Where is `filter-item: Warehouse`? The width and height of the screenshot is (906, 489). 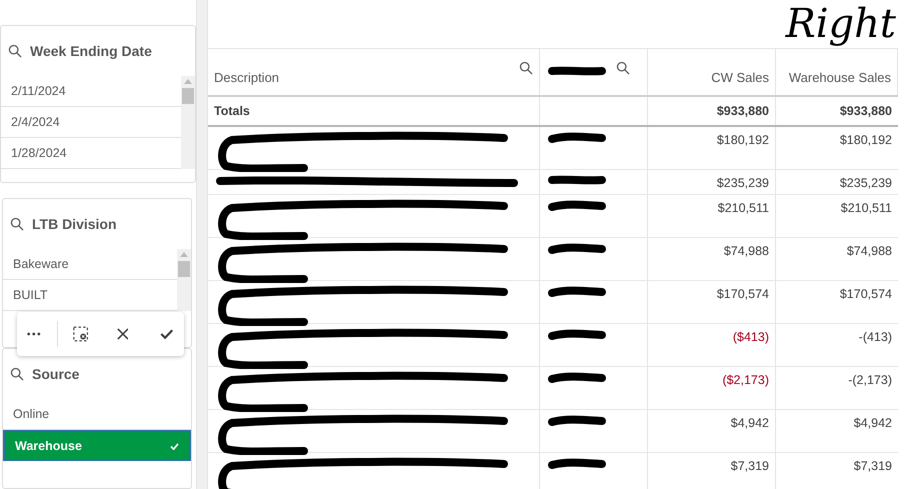 filter-item: Warehouse is located at coordinates (97, 445).